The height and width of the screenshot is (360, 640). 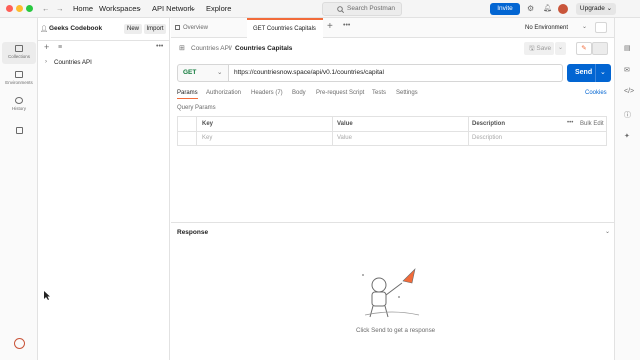 What do you see at coordinates (592, 8) in the screenshot?
I see `upgrade-label: Upgrade` at bounding box center [592, 8].